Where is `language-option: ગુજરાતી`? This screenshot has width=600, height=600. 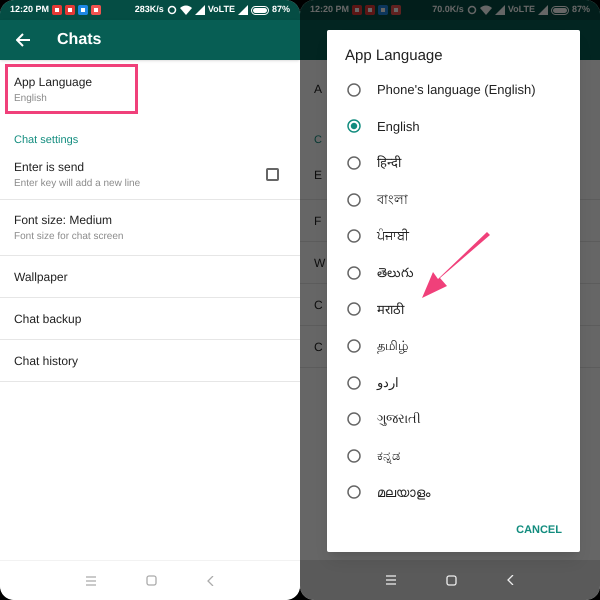
language-option: ગુજરાતી is located at coordinates (399, 419).